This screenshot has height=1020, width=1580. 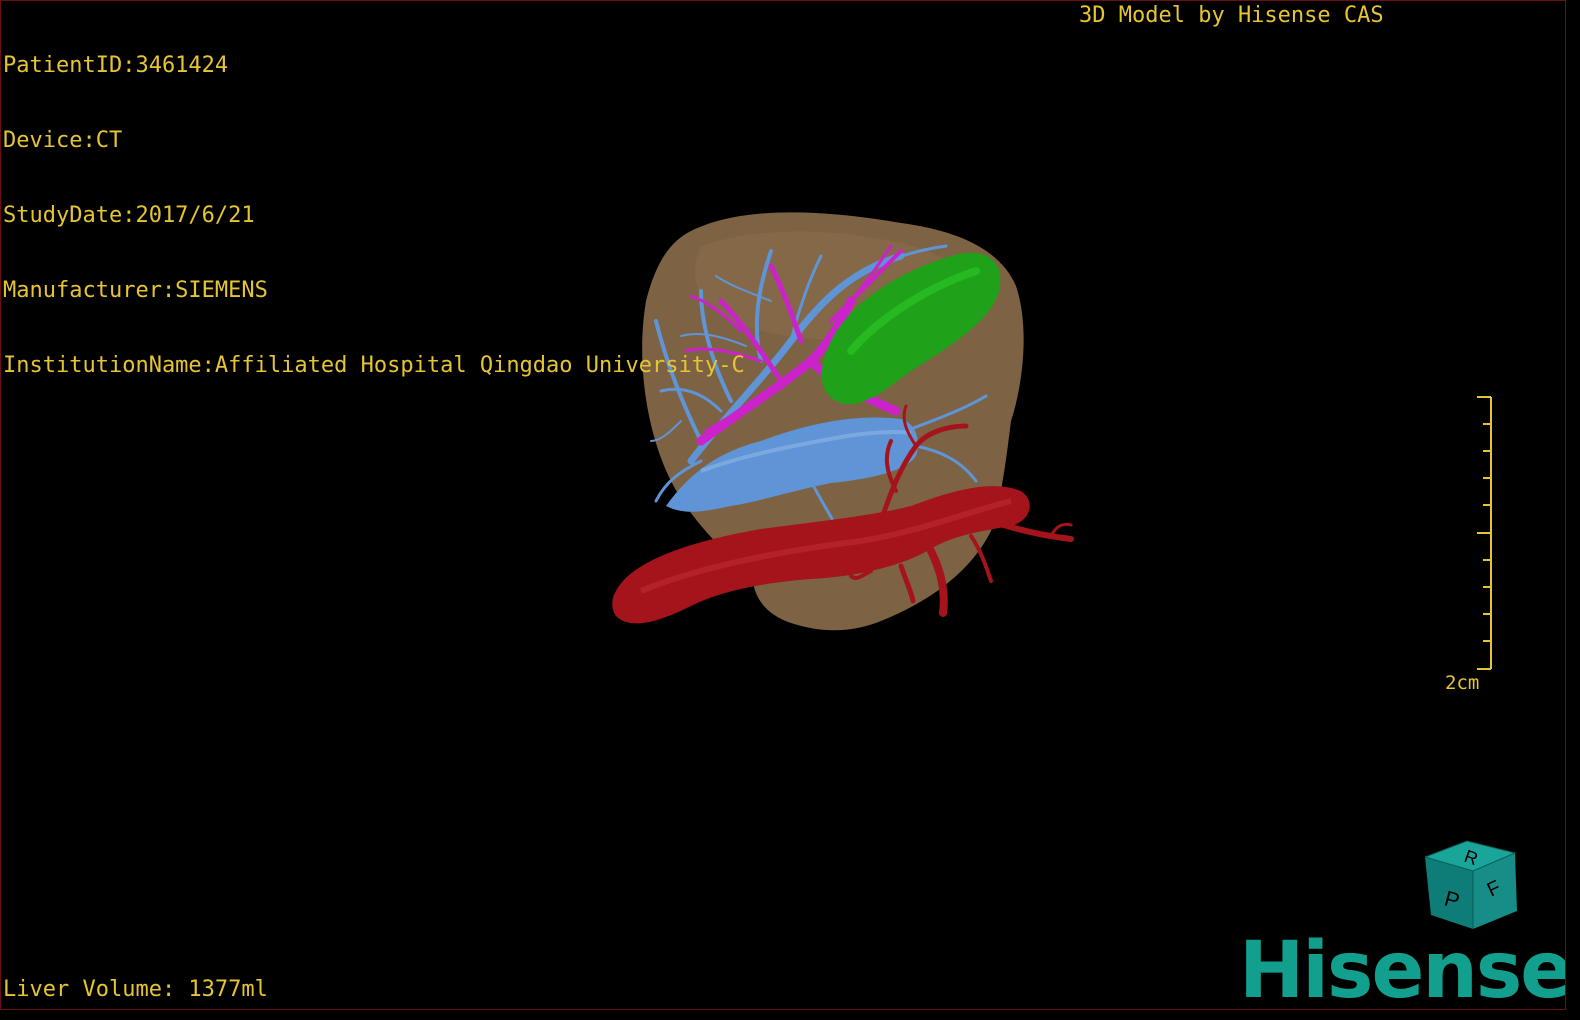 What do you see at coordinates (1231, 15) in the screenshot?
I see `model-credit: 3D Model by Hisense CAS` at bounding box center [1231, 15].